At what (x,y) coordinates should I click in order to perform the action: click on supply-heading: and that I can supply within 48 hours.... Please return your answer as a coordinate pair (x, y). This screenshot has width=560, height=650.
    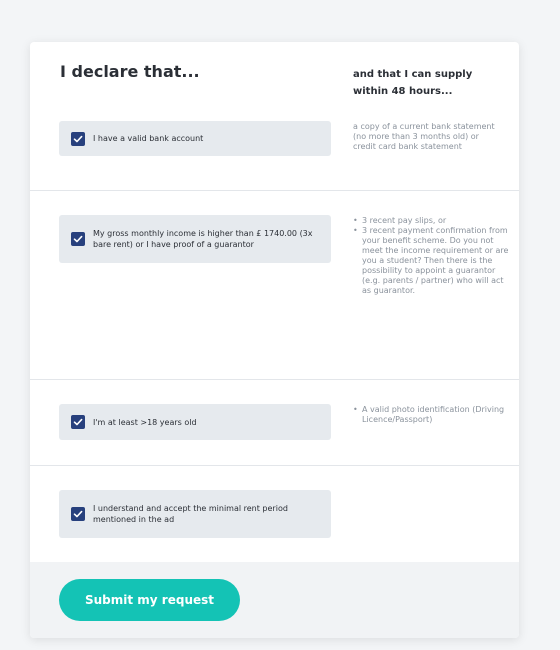
    Looking at the image, I should click on (413, 83).